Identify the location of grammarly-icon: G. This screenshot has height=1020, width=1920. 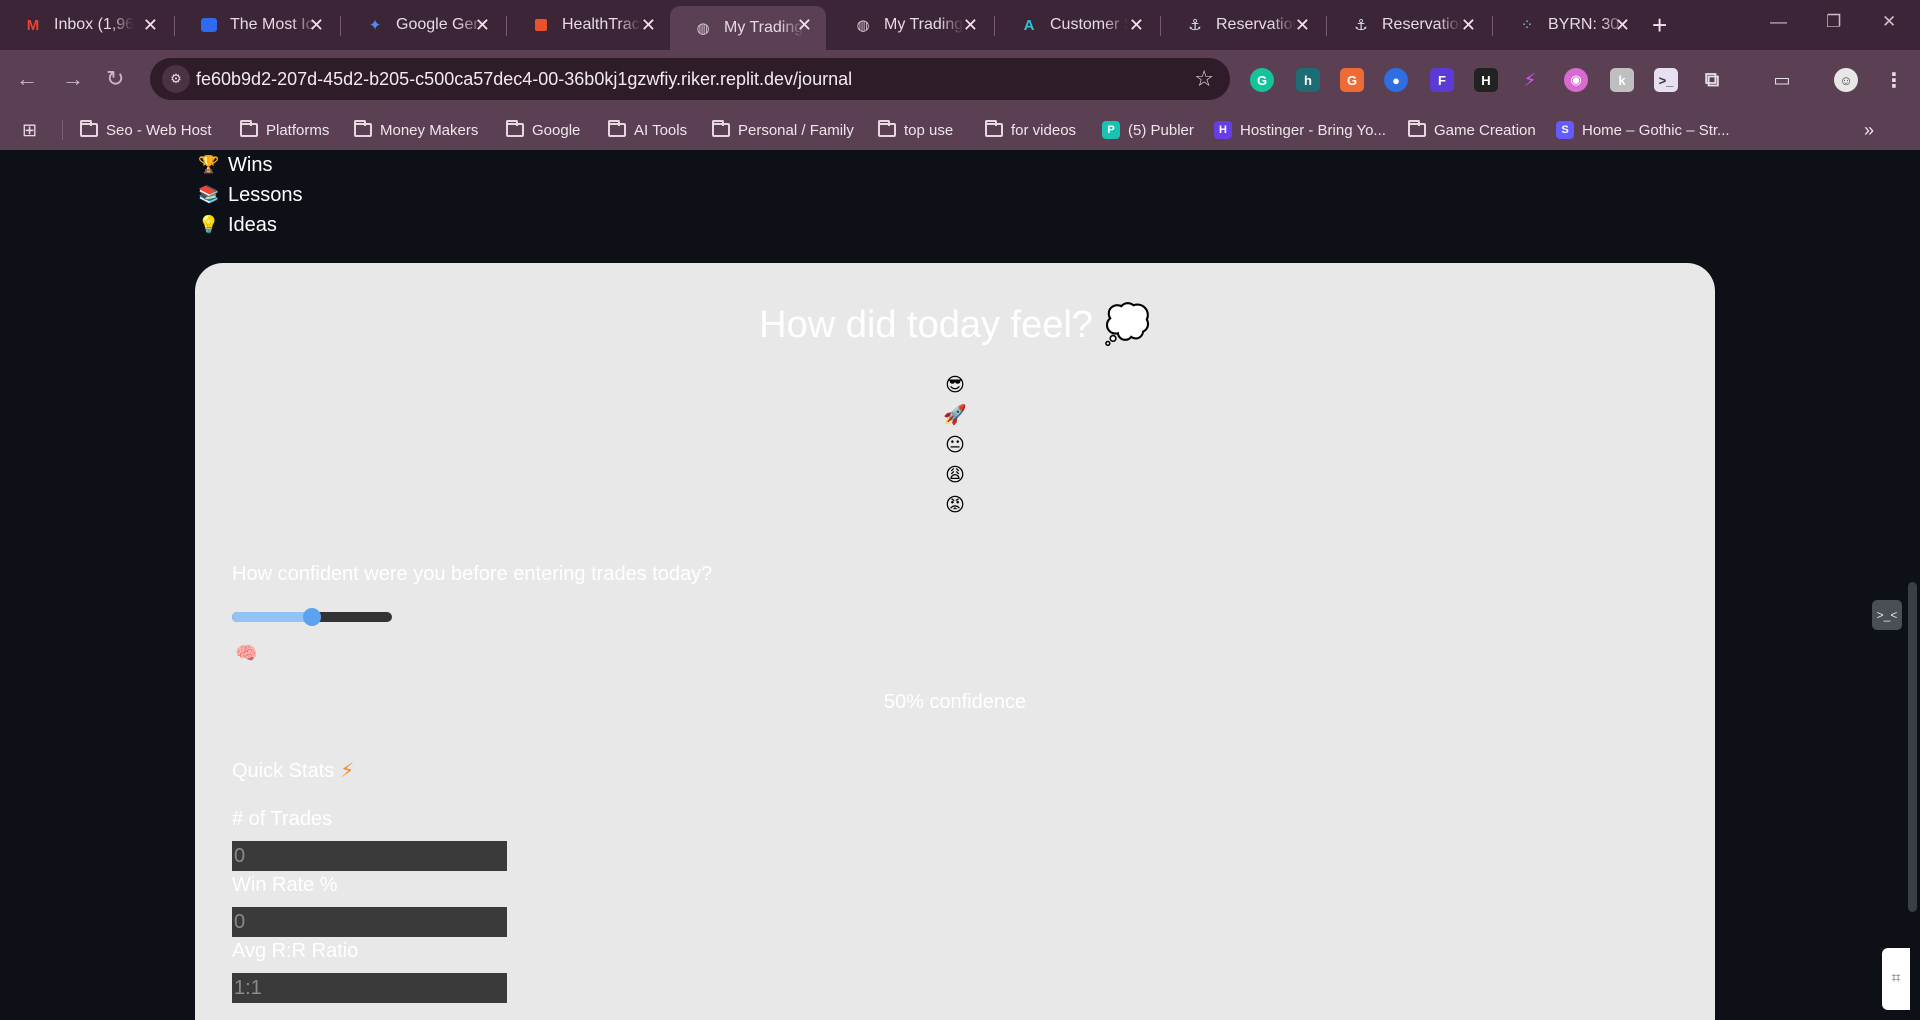
(1262, 80).